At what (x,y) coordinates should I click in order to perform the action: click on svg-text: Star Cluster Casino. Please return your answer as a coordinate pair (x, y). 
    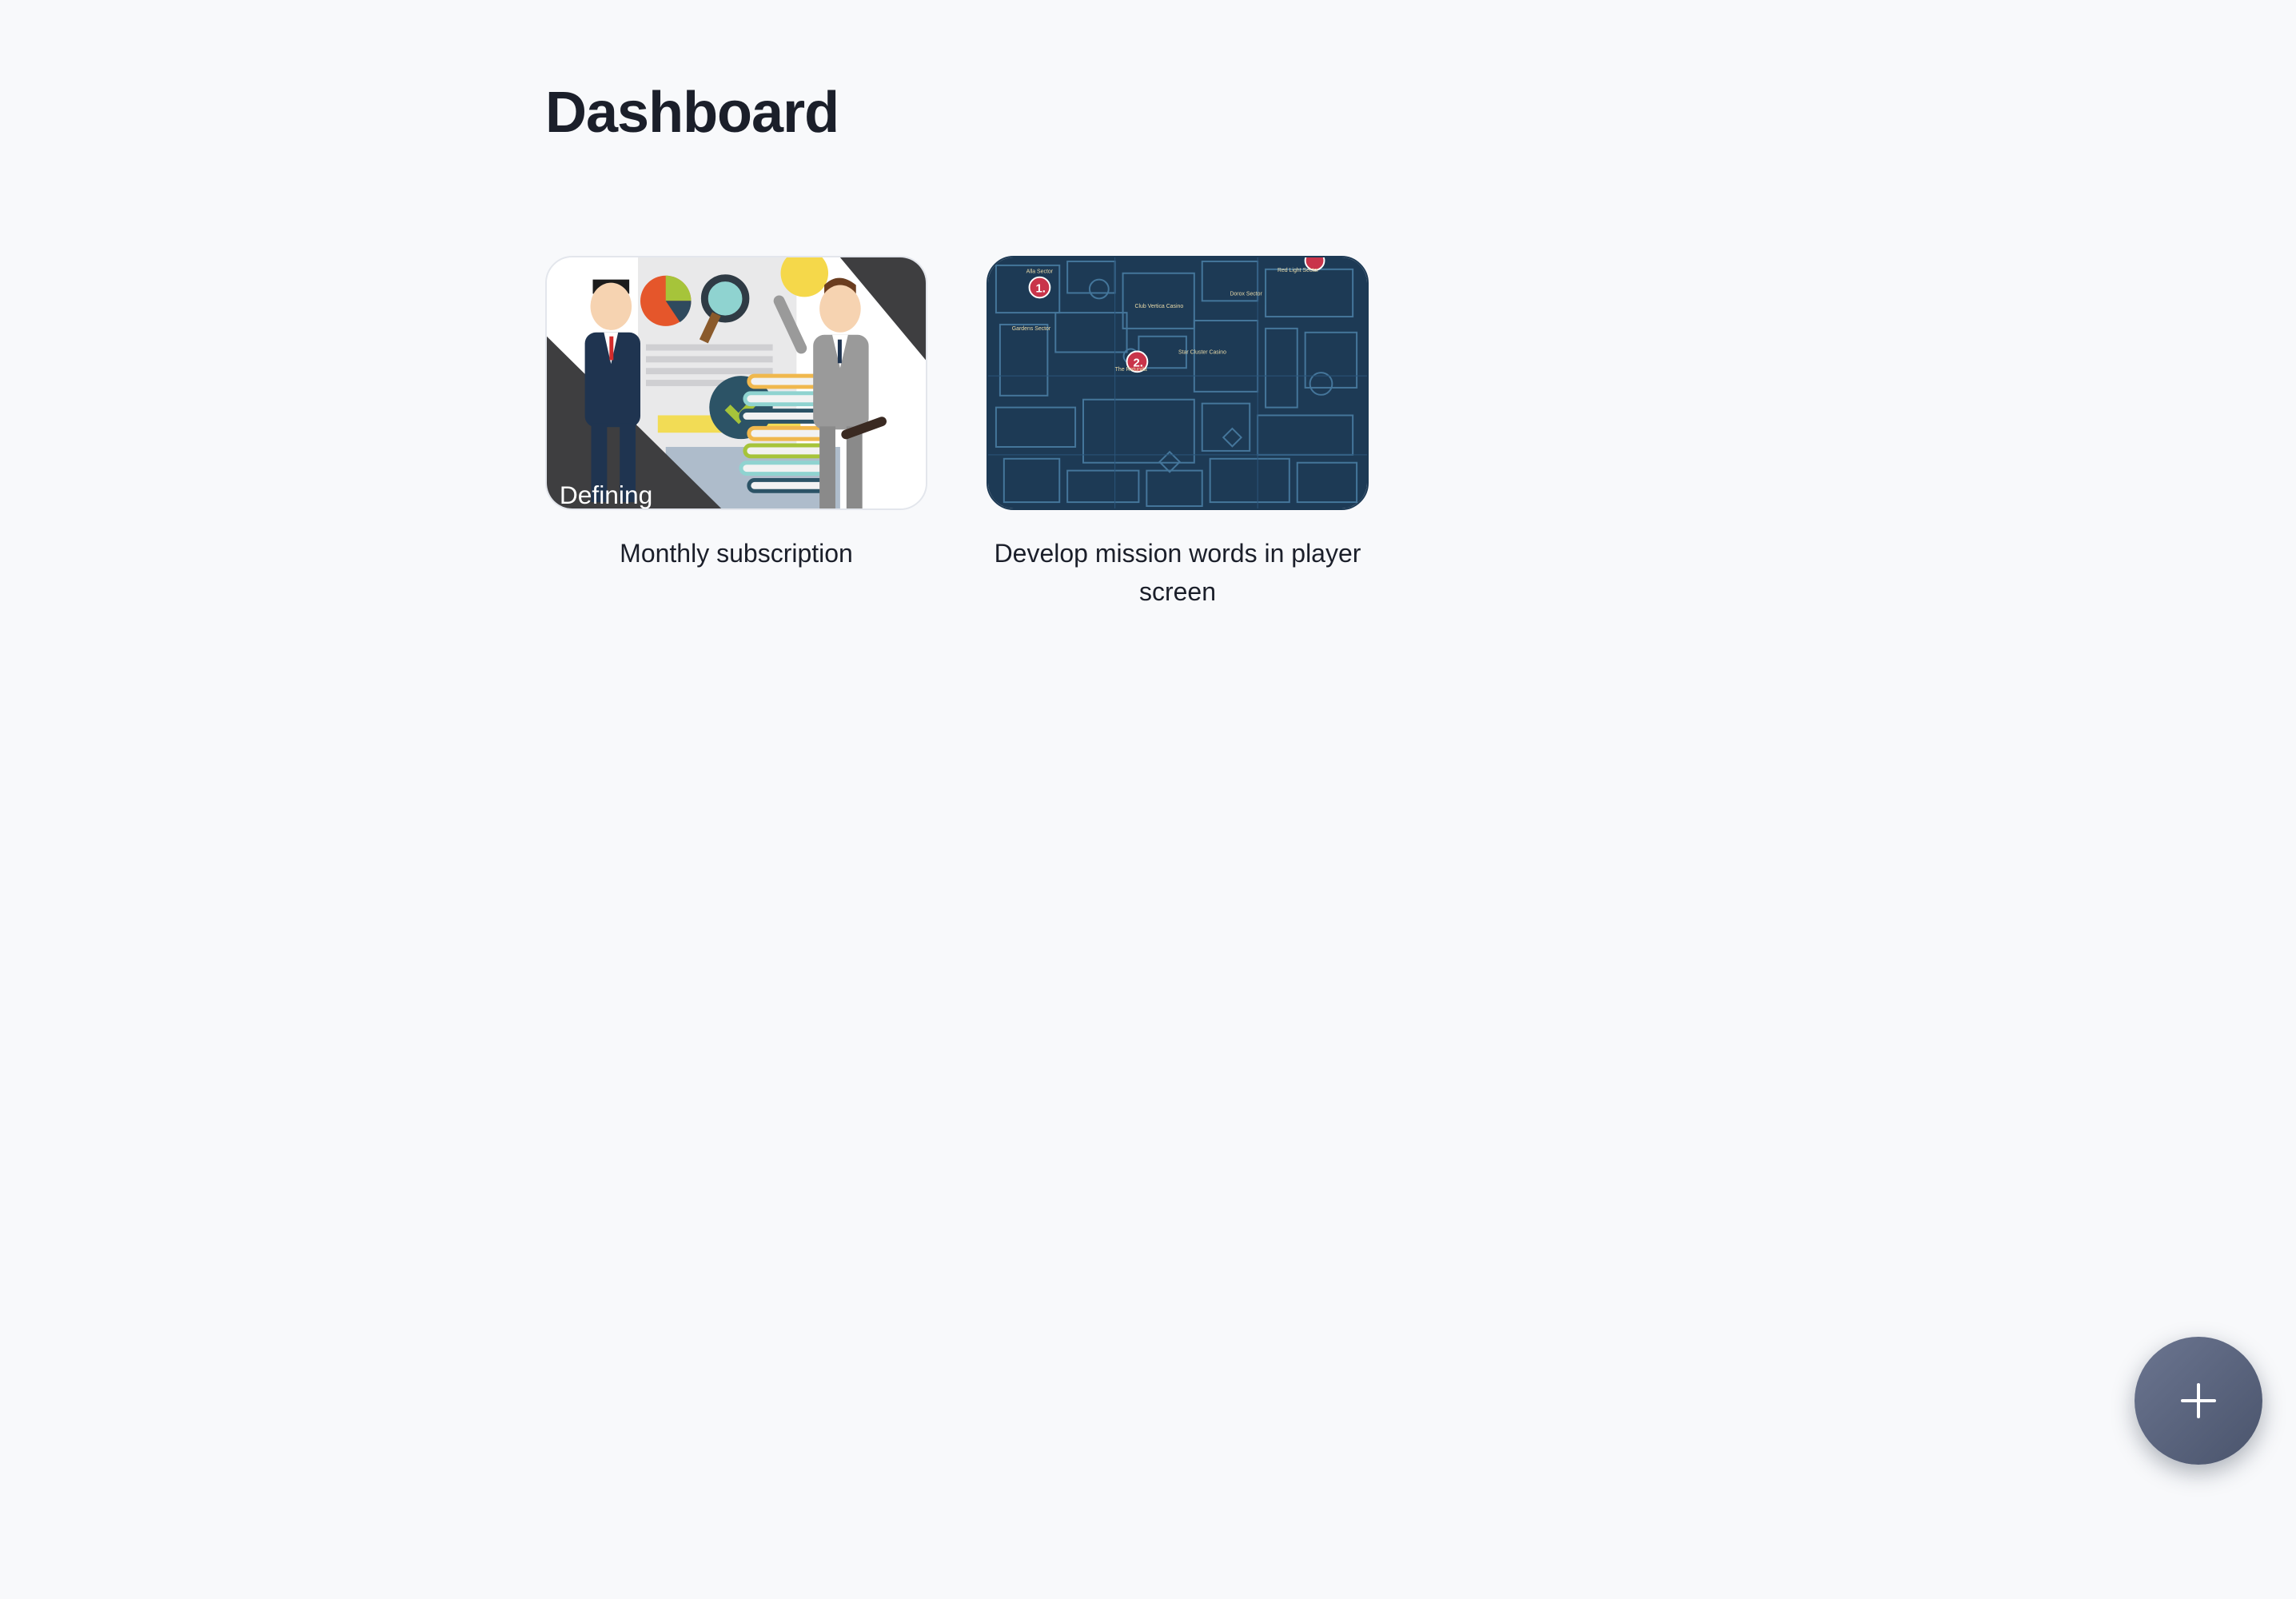
    Looking at the image, I should click on (1202, 352).